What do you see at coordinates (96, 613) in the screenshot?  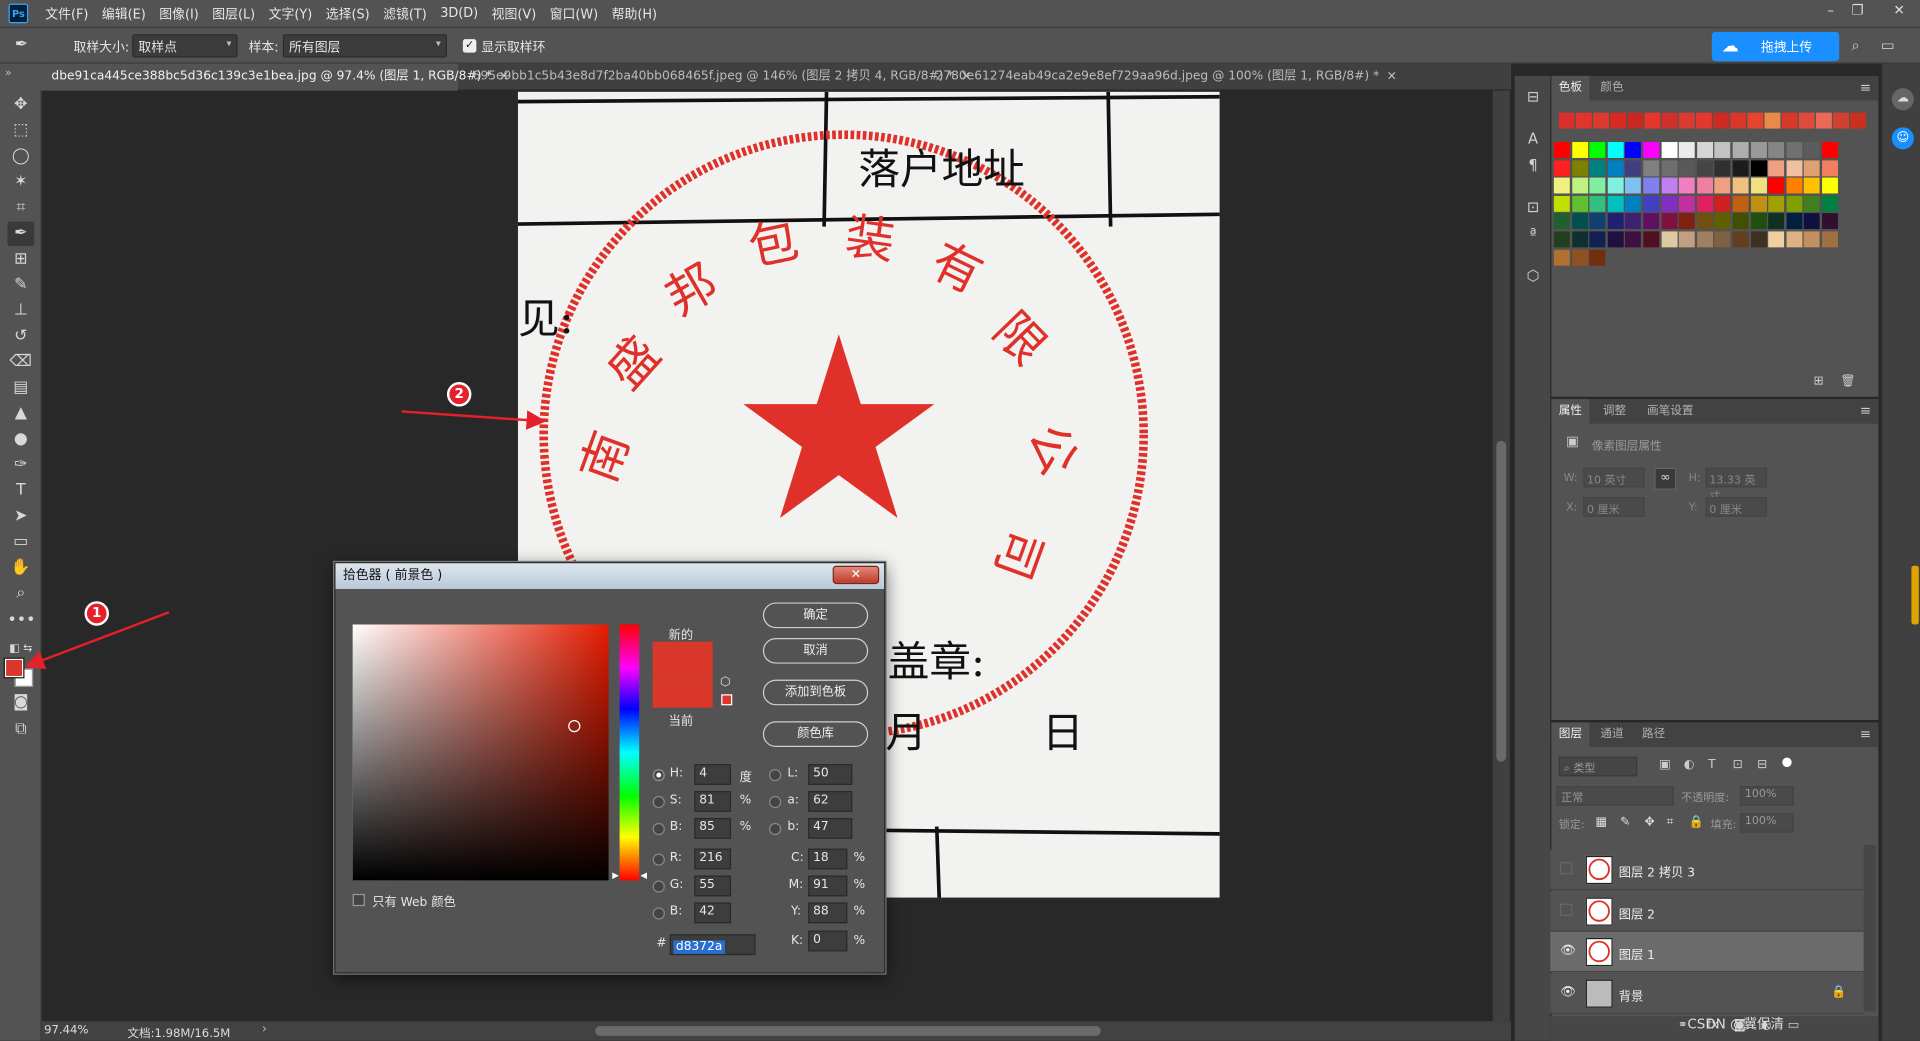 I see `annotation-badge-1: 1` at bounding box center [96, 613].